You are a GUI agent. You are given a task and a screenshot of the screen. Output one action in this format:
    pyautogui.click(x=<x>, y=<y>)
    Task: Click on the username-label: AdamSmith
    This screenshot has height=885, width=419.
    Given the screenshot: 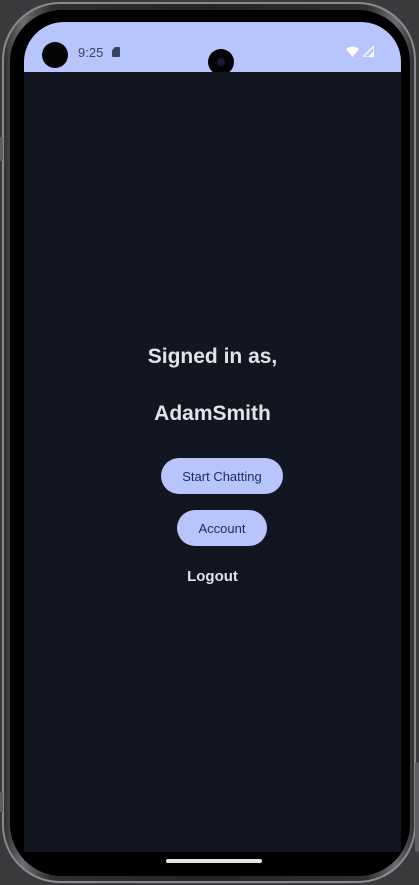 What is the action you would take?
    pyautogui.click(x=212, y=413)
    